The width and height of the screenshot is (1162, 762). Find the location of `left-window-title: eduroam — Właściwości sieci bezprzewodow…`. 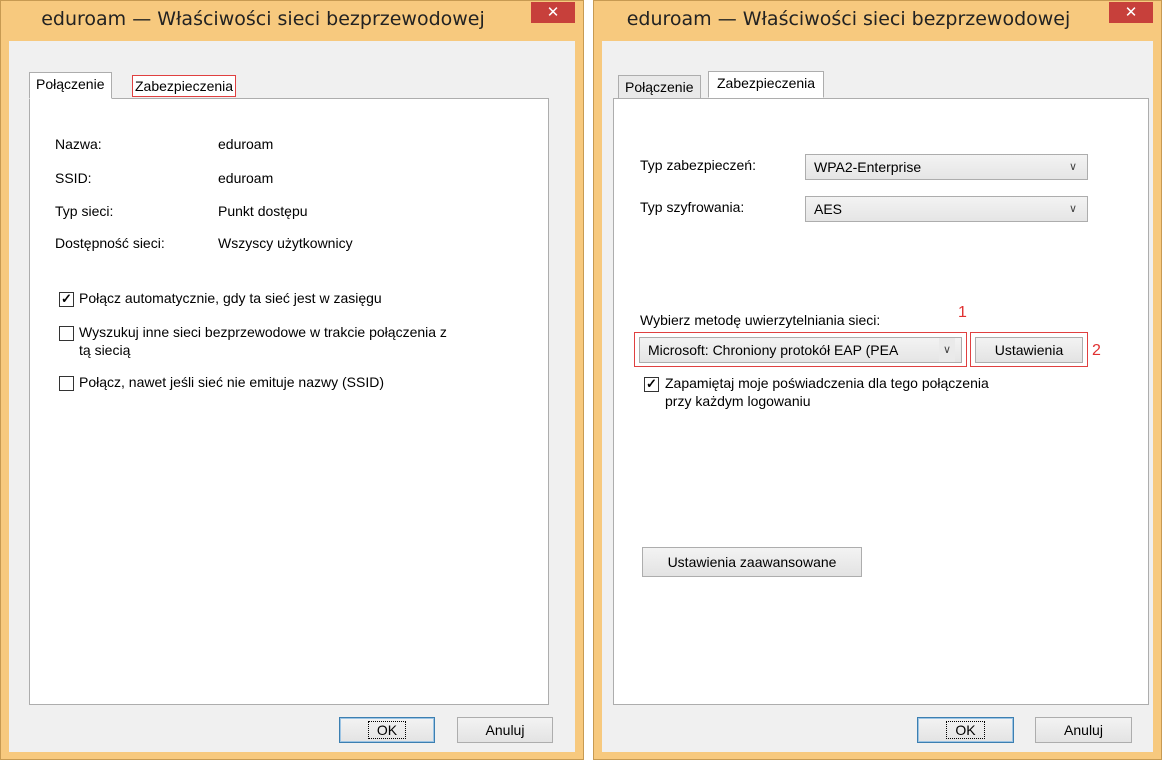

left-window-title: eduroam — Właściwości sieci bezprzewodow… is located at coordinates (263, 19).